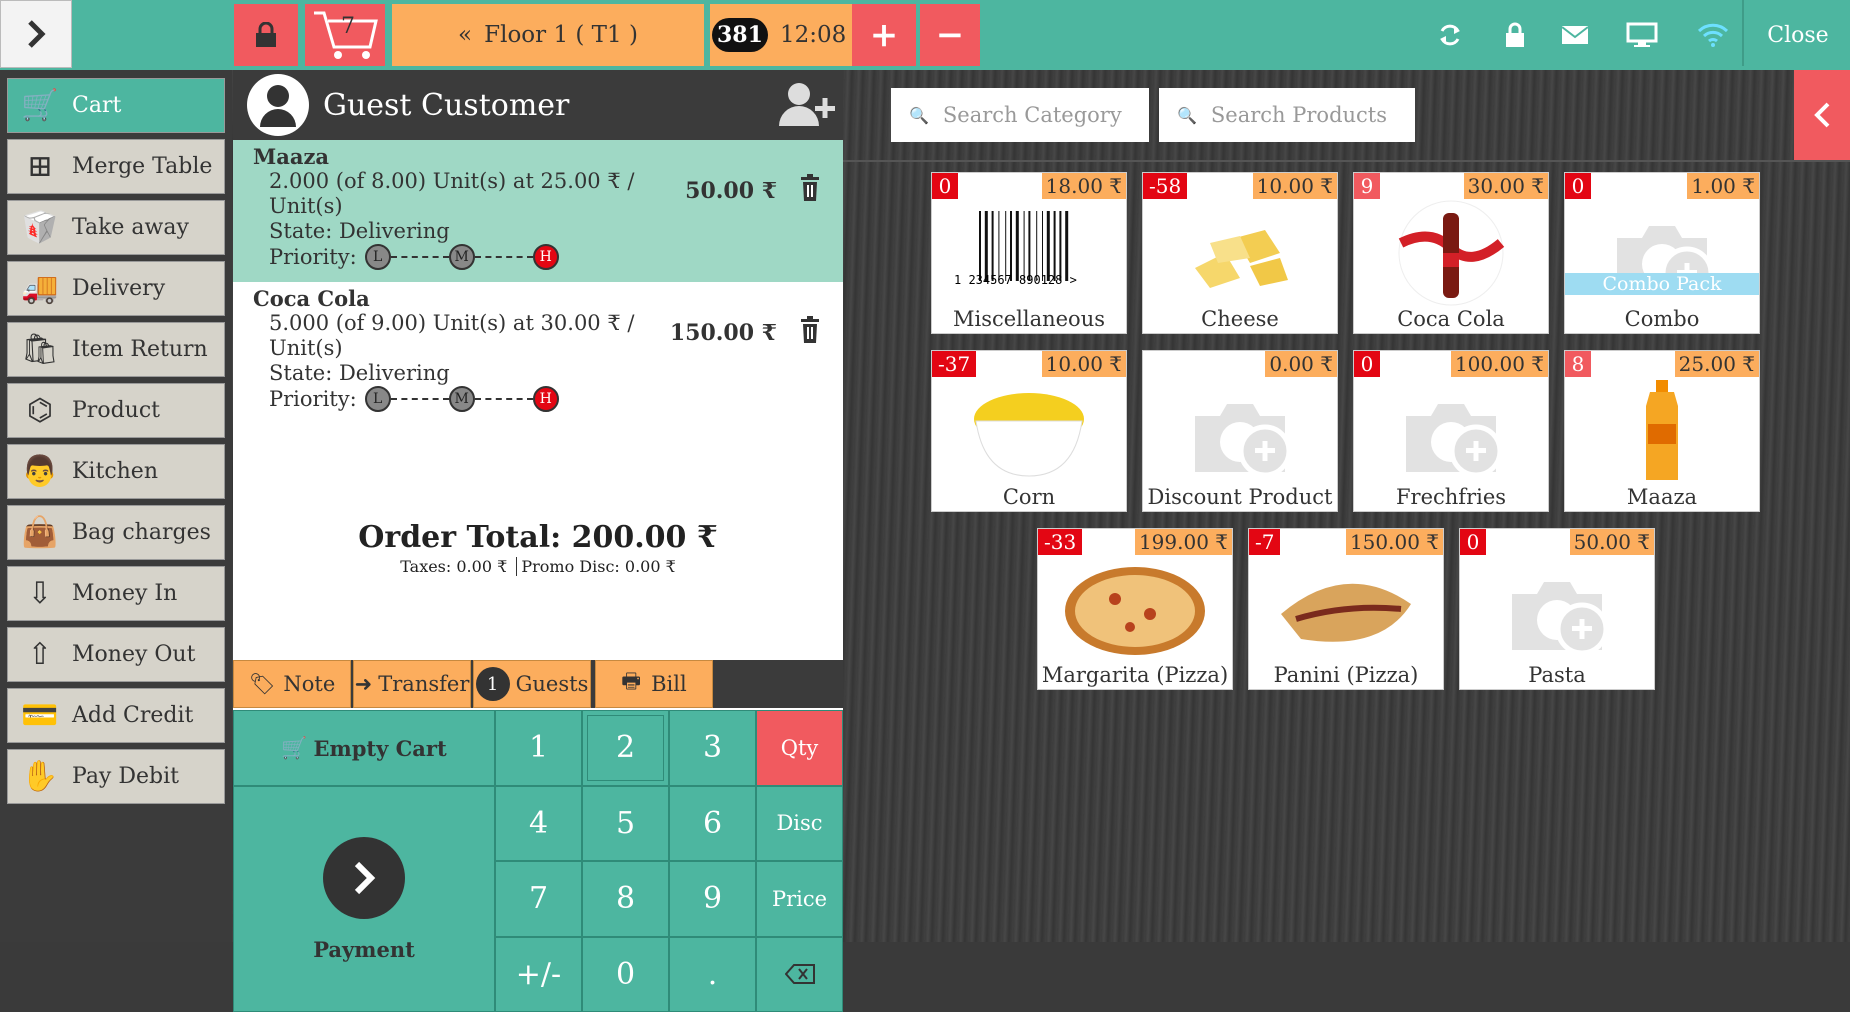 This screenshot has height=1012, width=1850. I want to click on mode-price-button: Price, so click(799, 899).